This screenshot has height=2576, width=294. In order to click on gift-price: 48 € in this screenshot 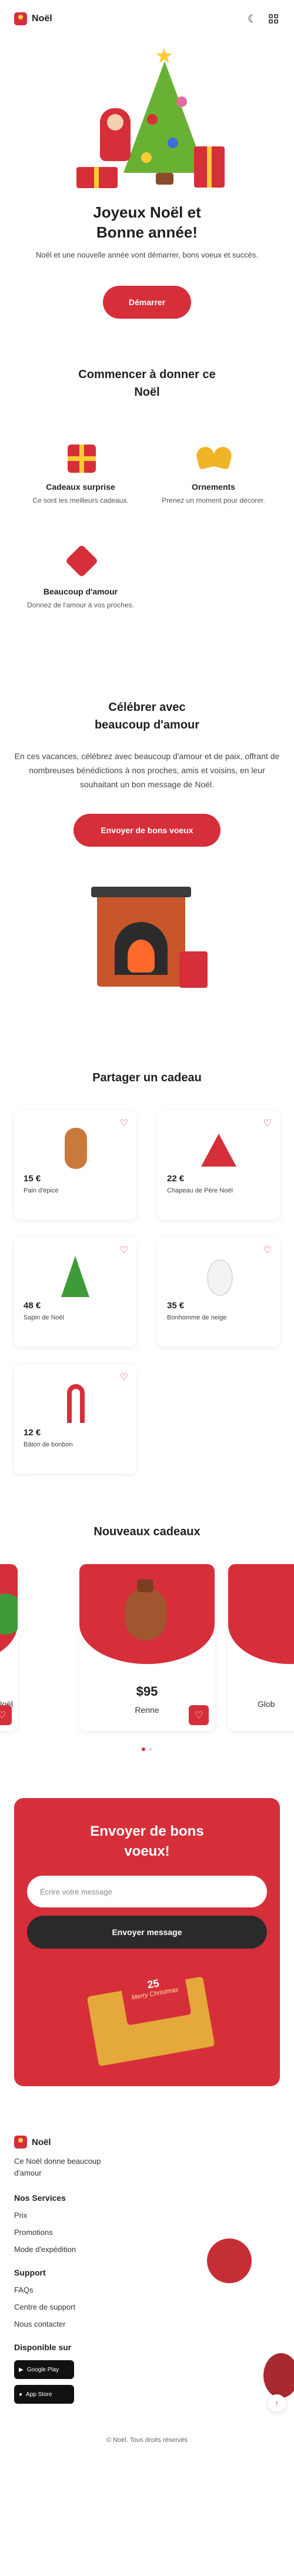, I will do `click(32, 1306)`.